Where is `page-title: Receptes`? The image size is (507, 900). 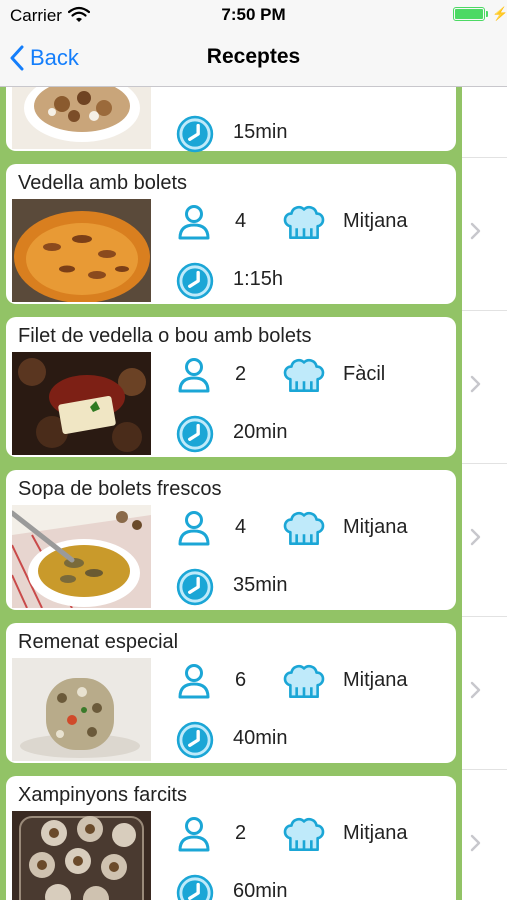
page-title: Receptes is located at coordinates (253, 56).